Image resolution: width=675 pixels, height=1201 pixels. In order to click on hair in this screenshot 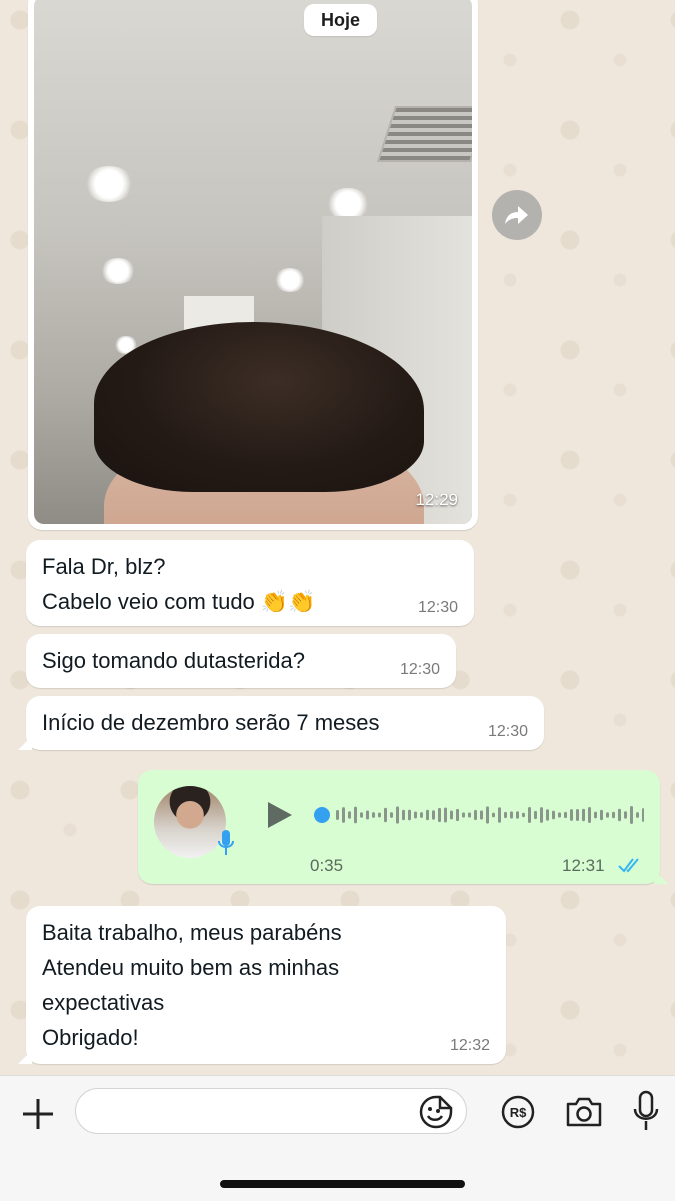, I will do `click(259, 407)`.